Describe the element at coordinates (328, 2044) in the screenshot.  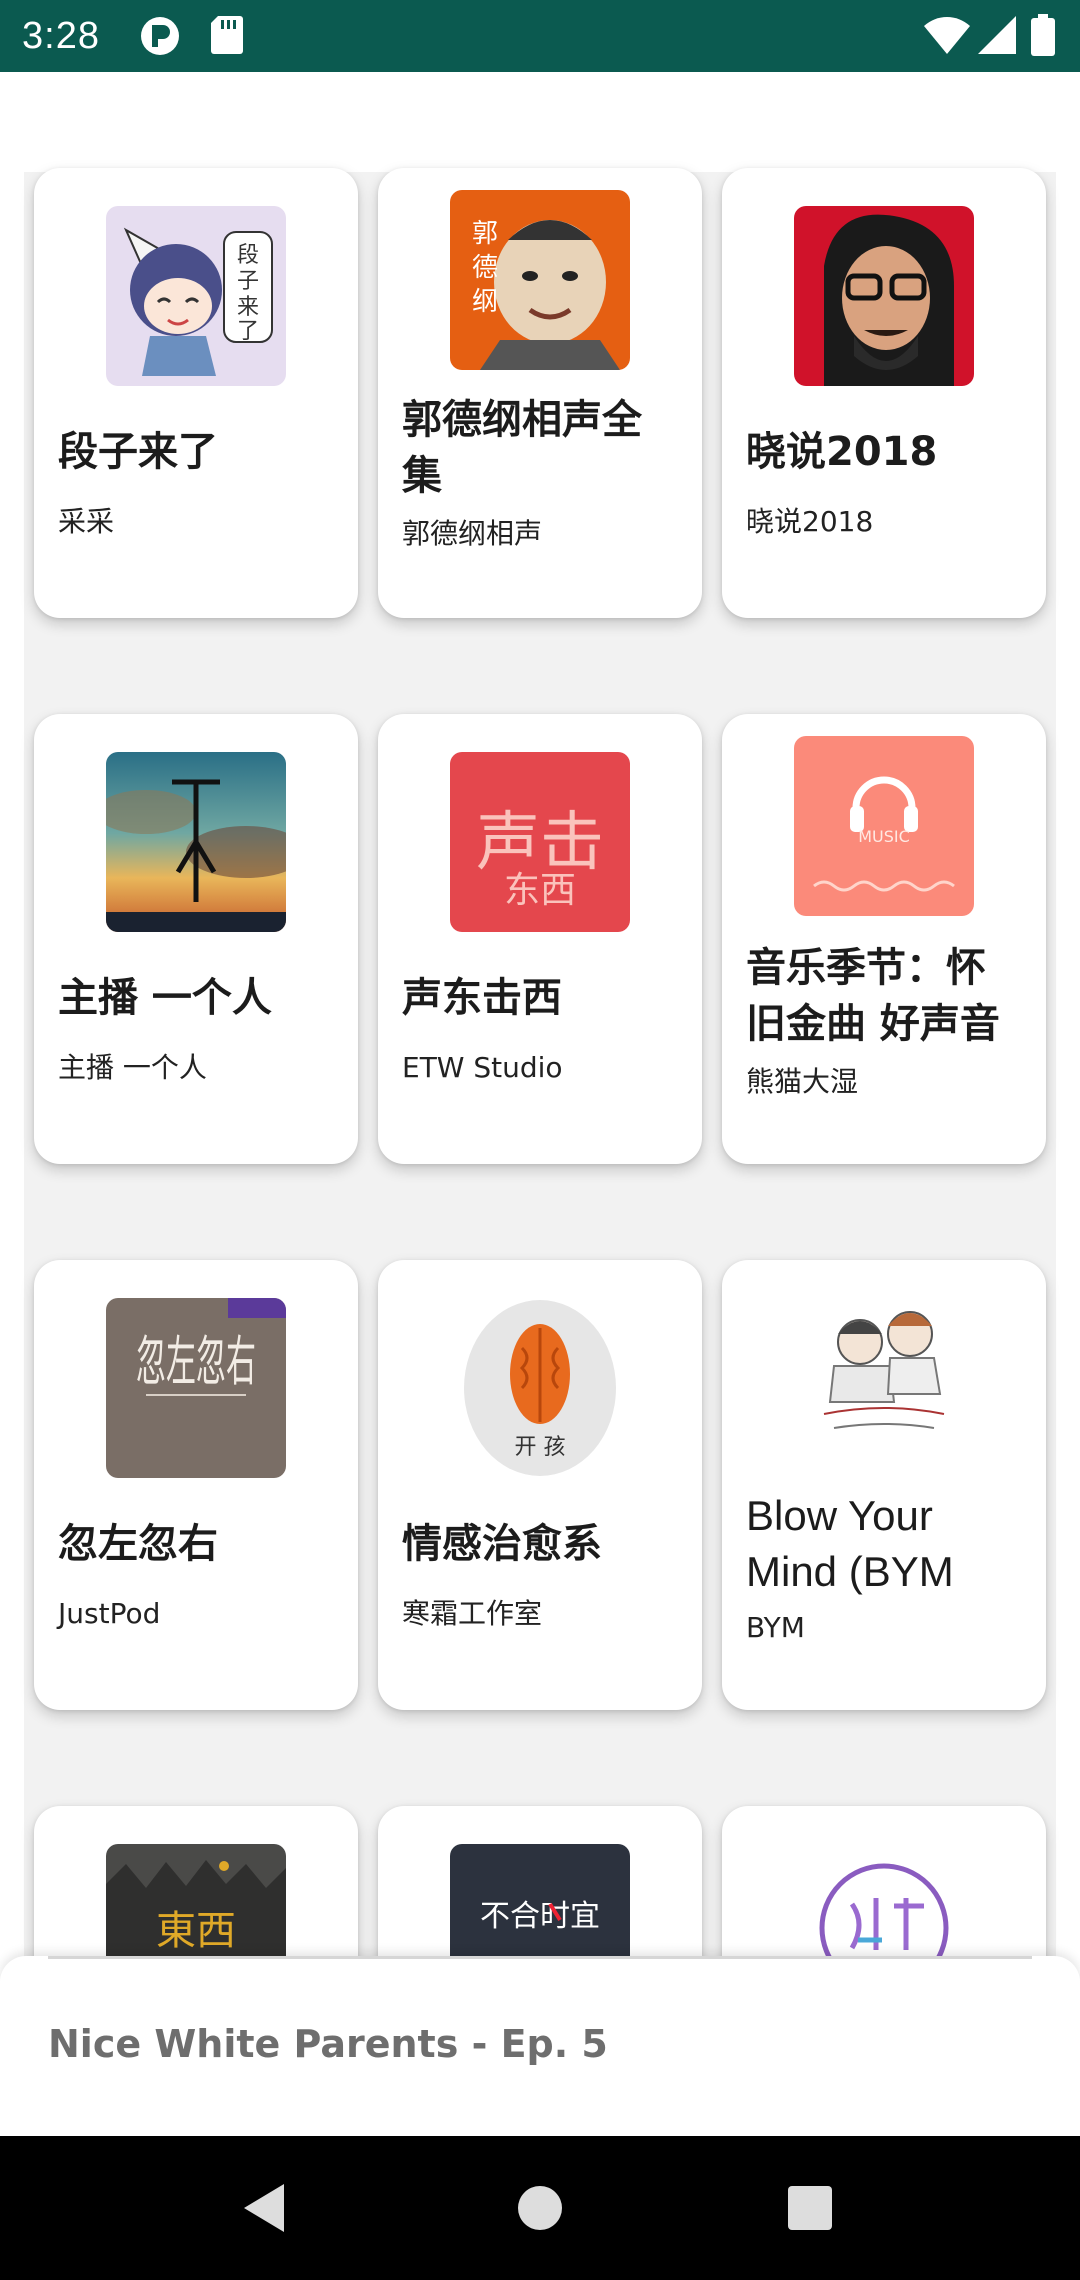
I see `now-playing-title: Nice White Parents - Ep. 5` at that location.